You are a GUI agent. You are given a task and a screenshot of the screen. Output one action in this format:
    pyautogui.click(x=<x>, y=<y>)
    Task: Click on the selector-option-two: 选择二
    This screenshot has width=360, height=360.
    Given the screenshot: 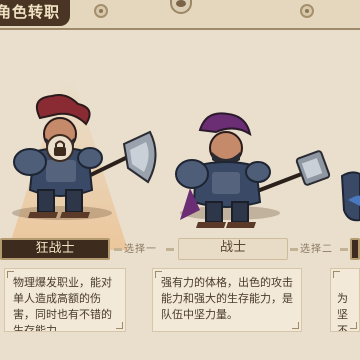 What is the action you would take?
    pyautogui.click(x=316, y=250)
    